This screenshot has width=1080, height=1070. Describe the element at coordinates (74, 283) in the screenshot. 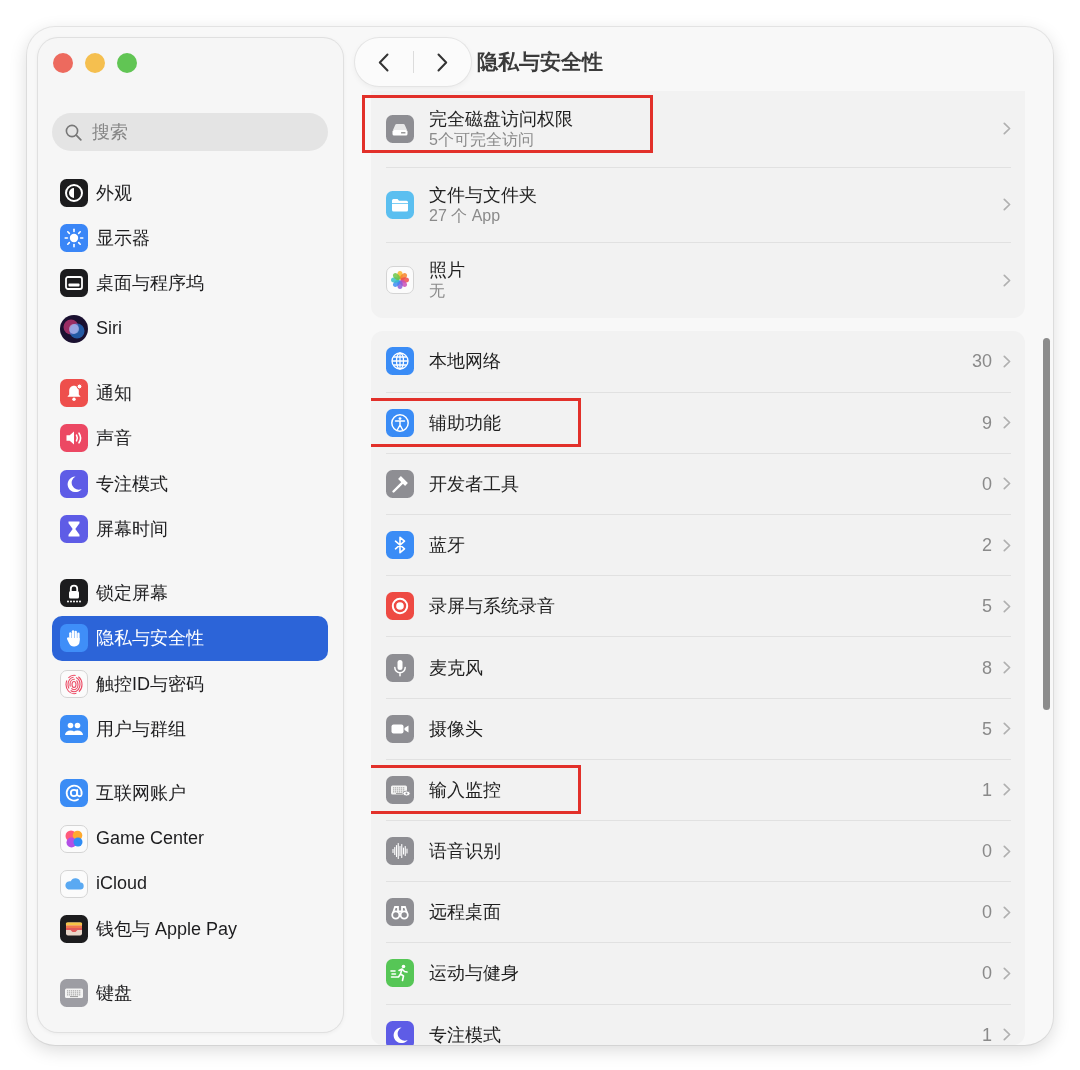

I see `screen-icon` at that location.